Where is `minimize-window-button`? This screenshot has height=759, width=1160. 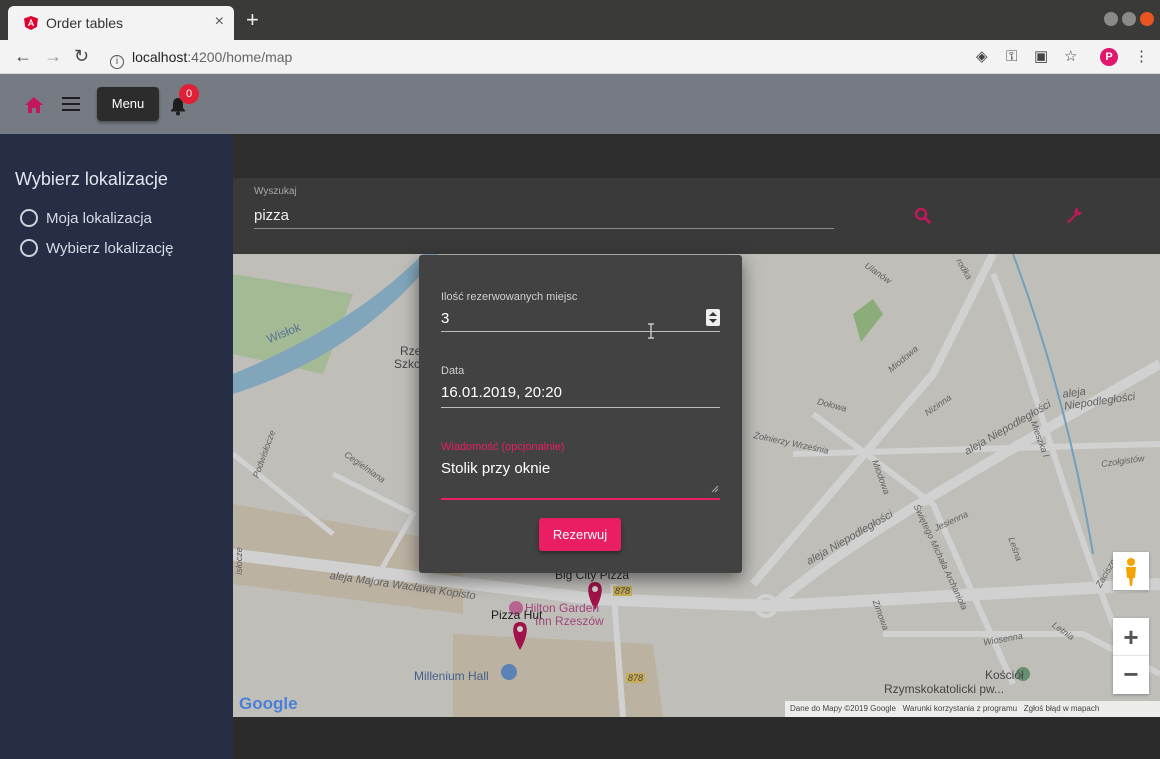 minimize-window-button is located at coordinates (1111, 19).